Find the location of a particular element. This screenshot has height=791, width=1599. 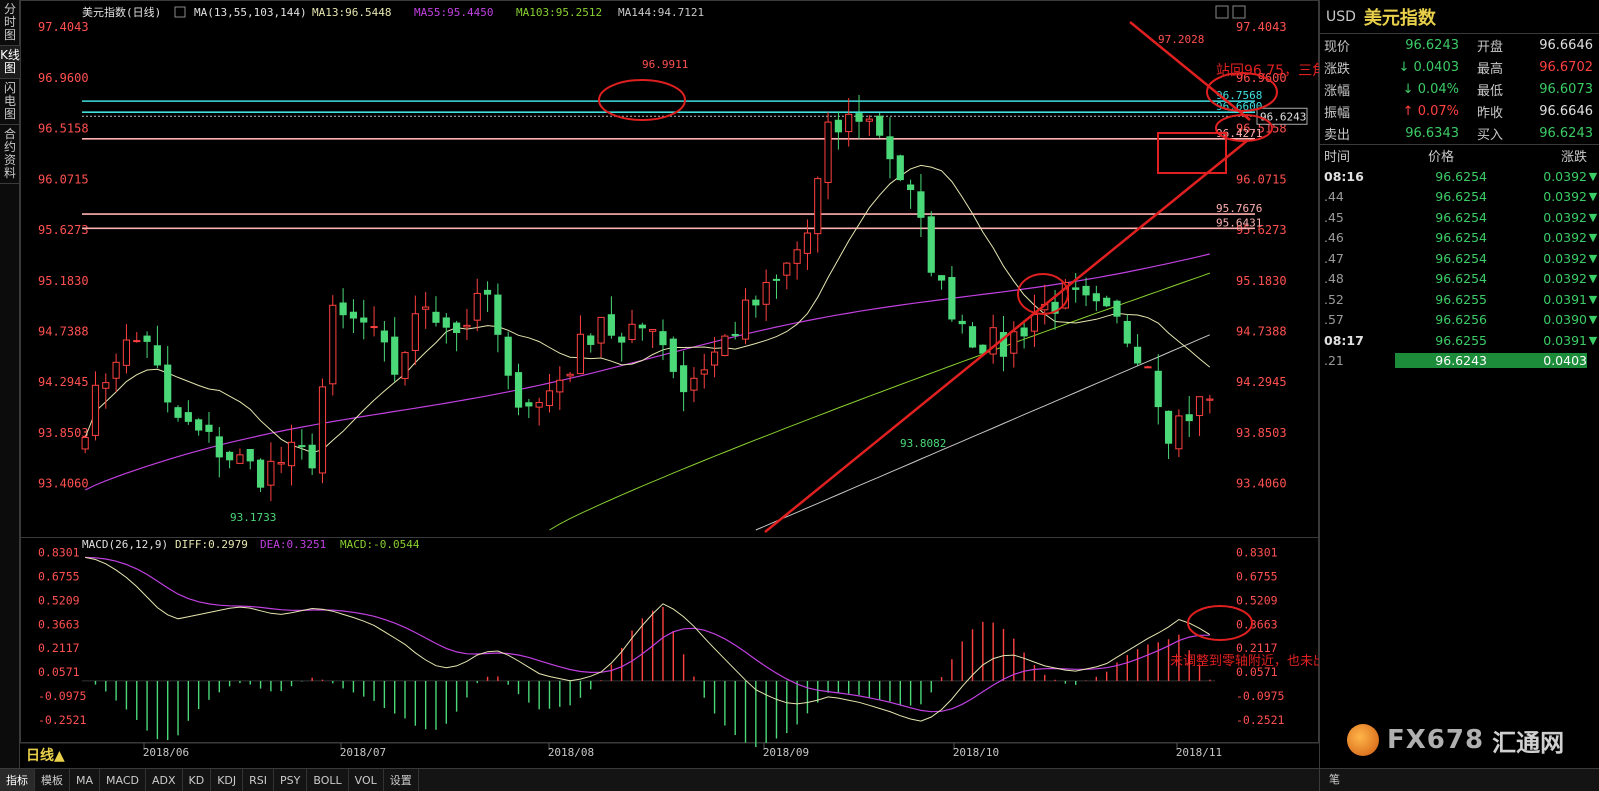

y-tick-left: 97.4043 is located at coordinates (63, 27).